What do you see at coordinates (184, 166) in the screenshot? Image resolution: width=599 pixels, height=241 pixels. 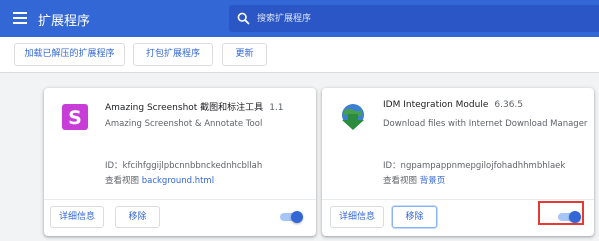 I see `extension-id: ID：kfcihfggijlpbcnnbbnckednhcbllah` at bounding box center [184, 166].